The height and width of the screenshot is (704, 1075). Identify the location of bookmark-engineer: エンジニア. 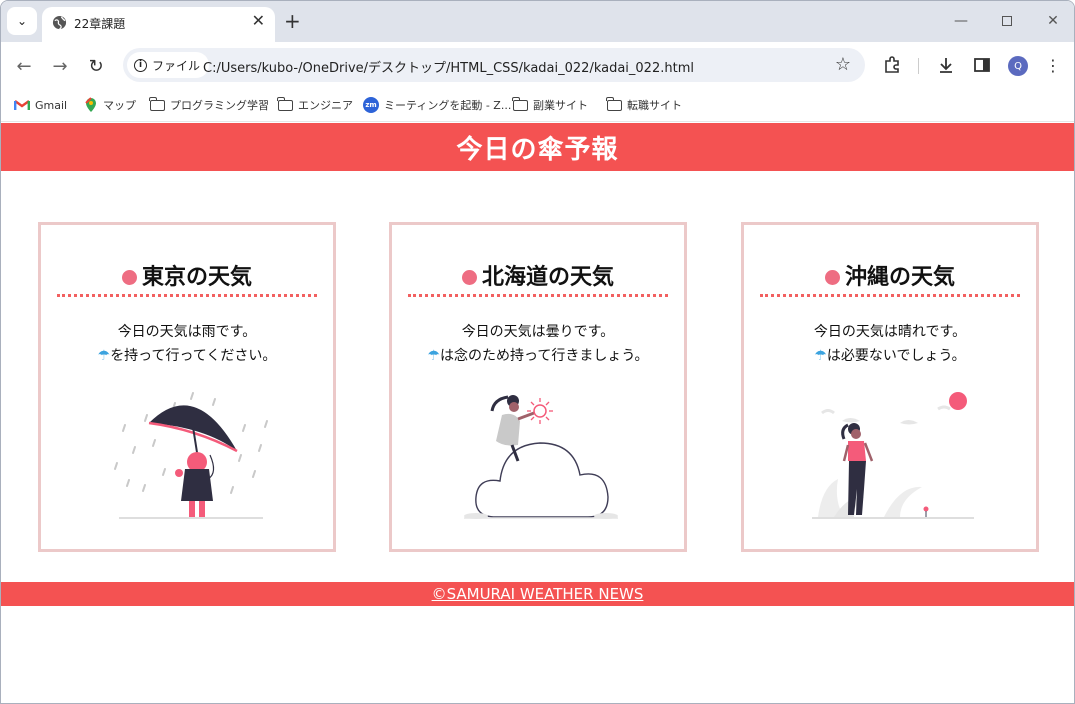
(315, 105).